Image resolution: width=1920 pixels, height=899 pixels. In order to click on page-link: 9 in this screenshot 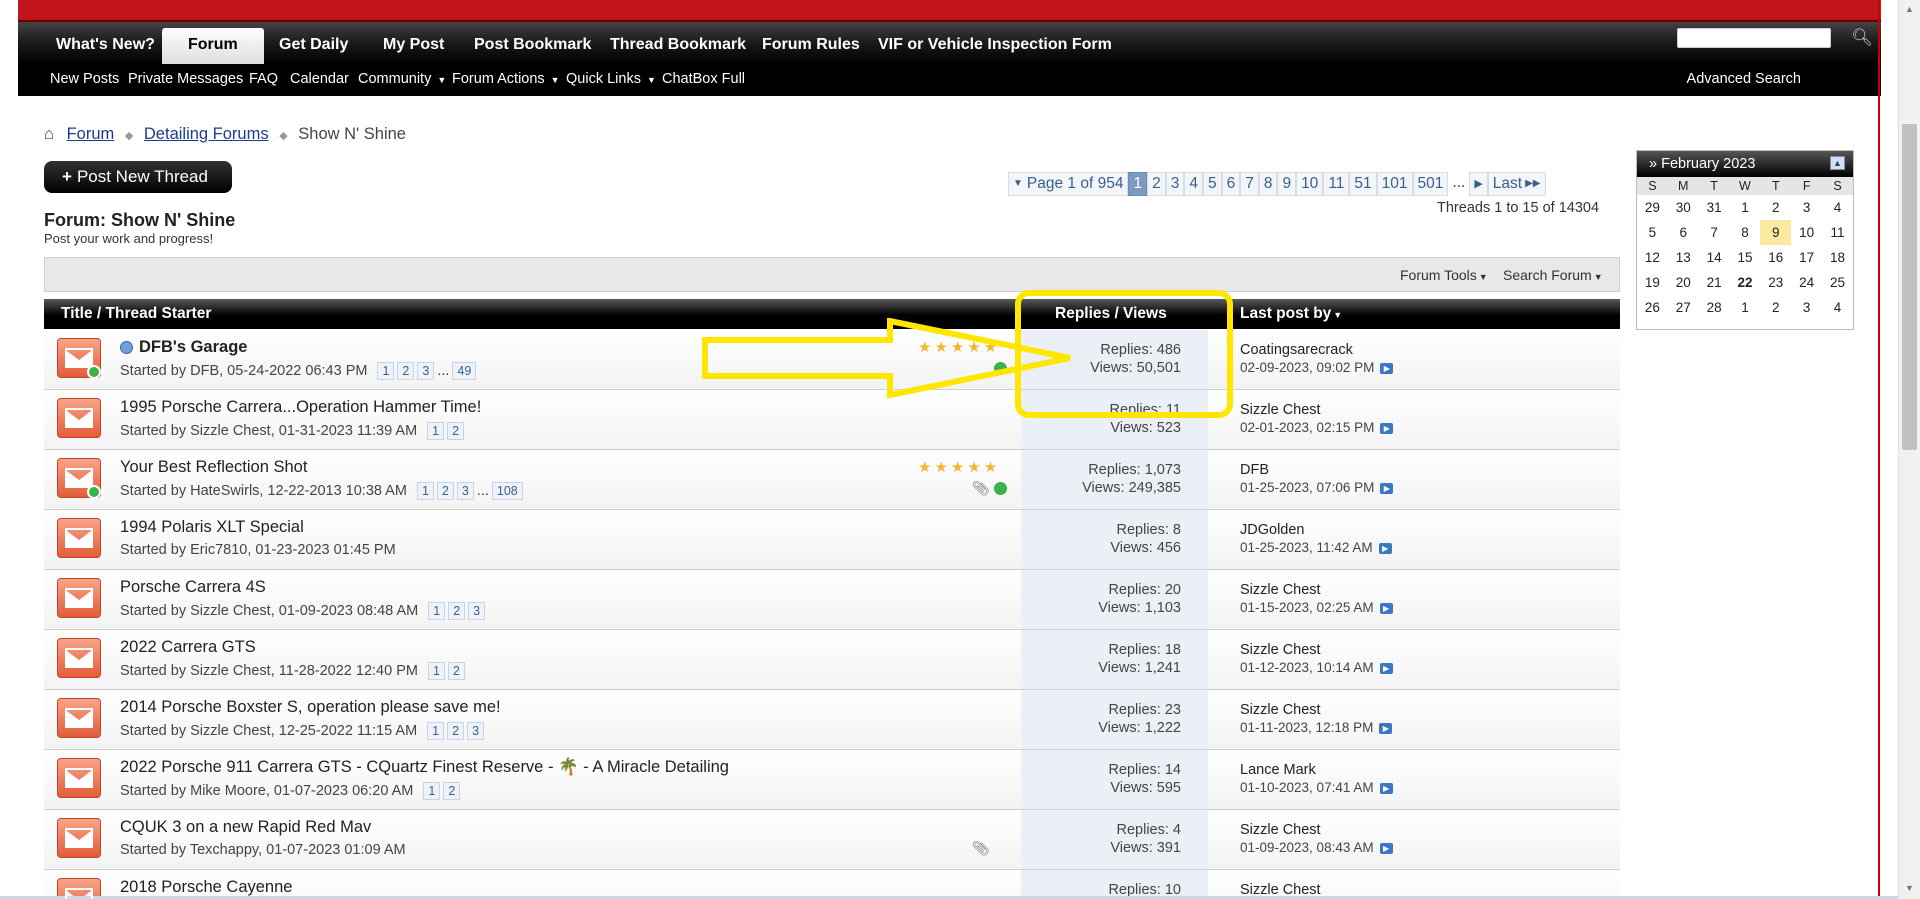, I will do `click(1287, 184)`.